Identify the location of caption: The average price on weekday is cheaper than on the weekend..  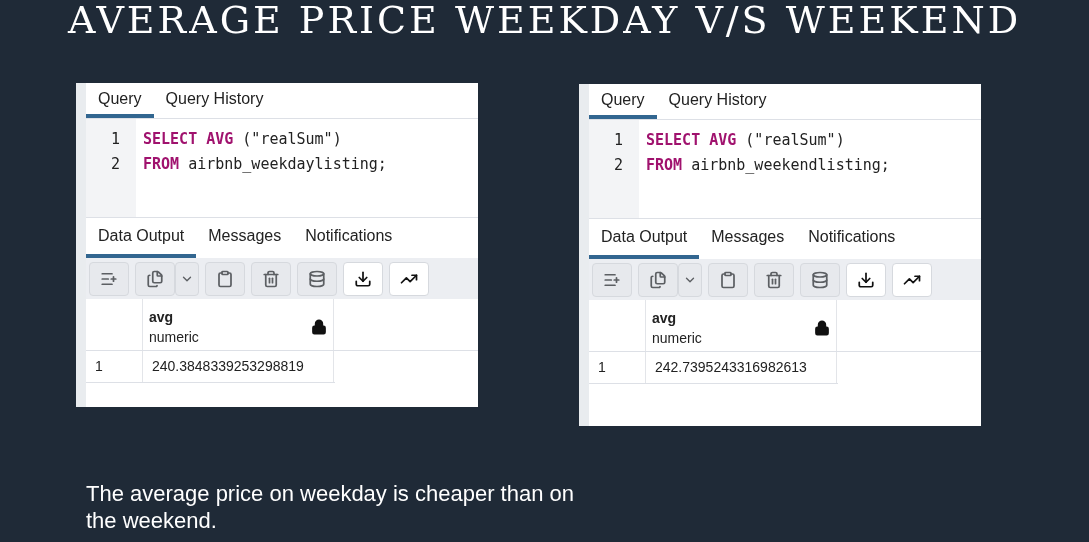
(330, 507).